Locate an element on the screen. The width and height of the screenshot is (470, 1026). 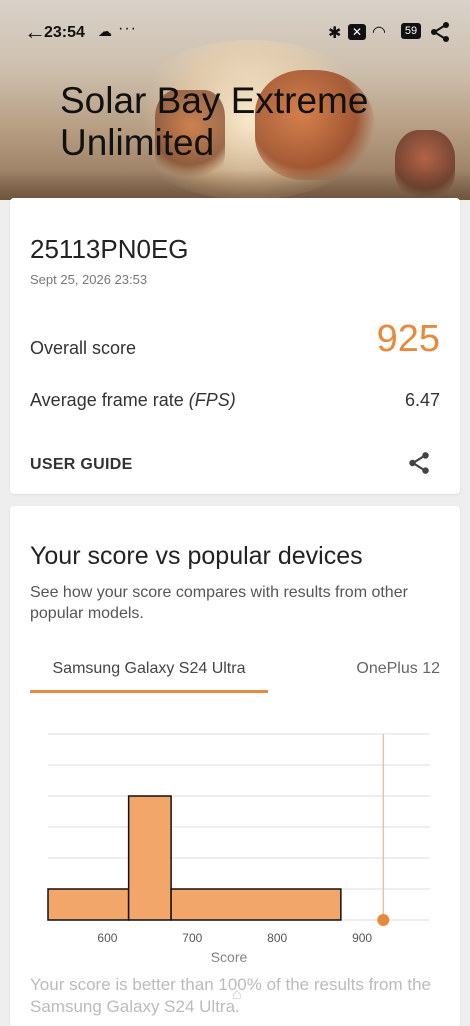
chart-x-tick-label: 700 is located at coordinates (192, 938).